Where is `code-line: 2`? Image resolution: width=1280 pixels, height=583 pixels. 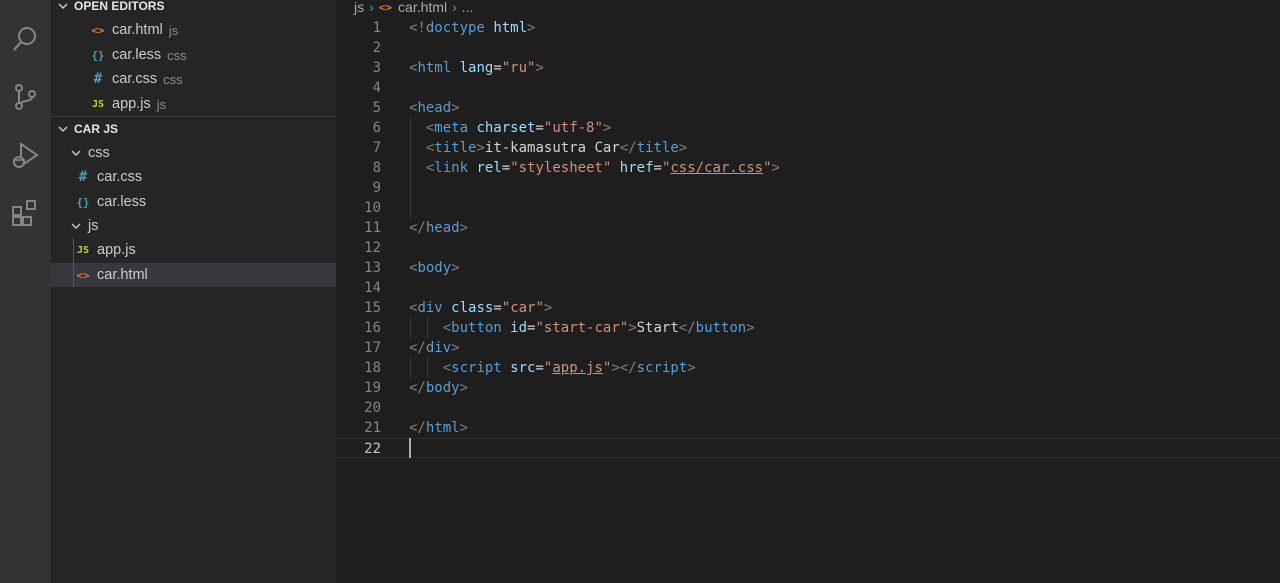 code-line: 2 is located at coordinates (808, 48).